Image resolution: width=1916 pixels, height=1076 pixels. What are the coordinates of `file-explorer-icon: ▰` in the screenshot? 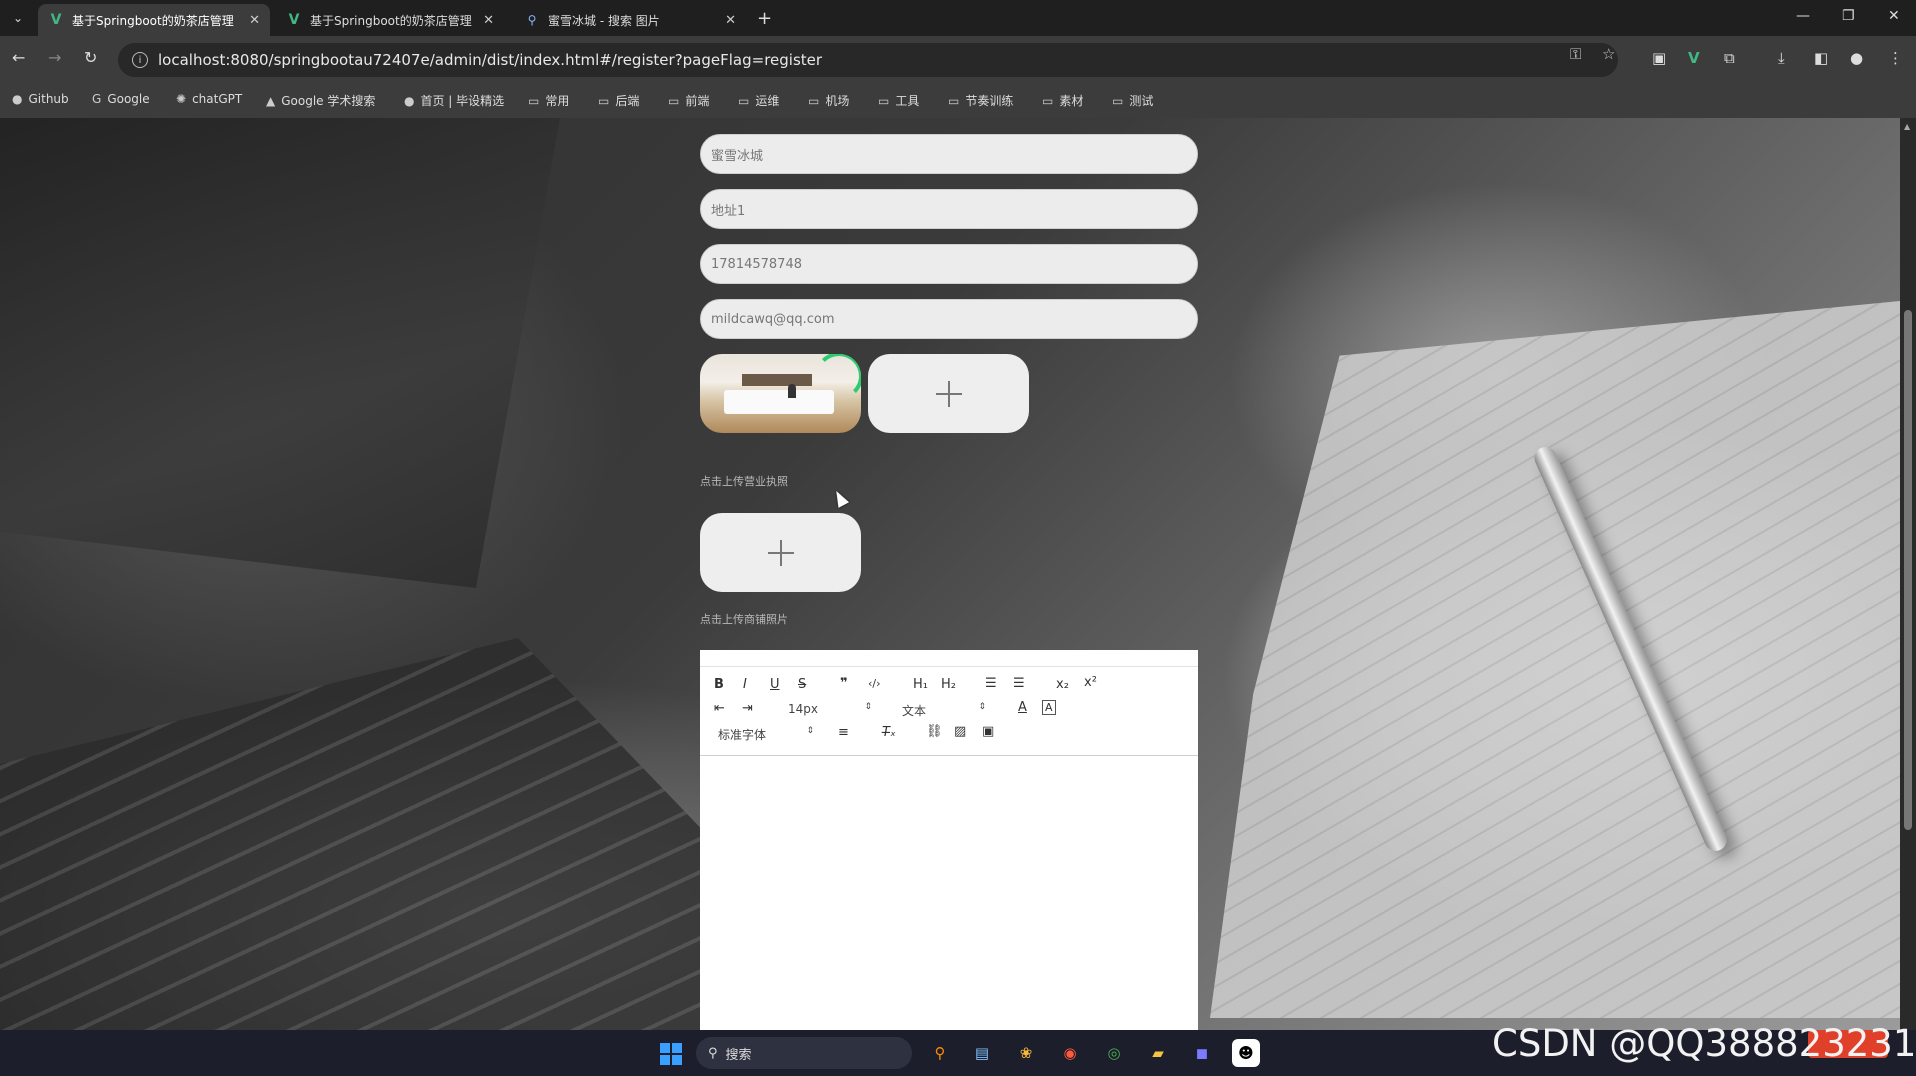 It's located at (1158, 1053).